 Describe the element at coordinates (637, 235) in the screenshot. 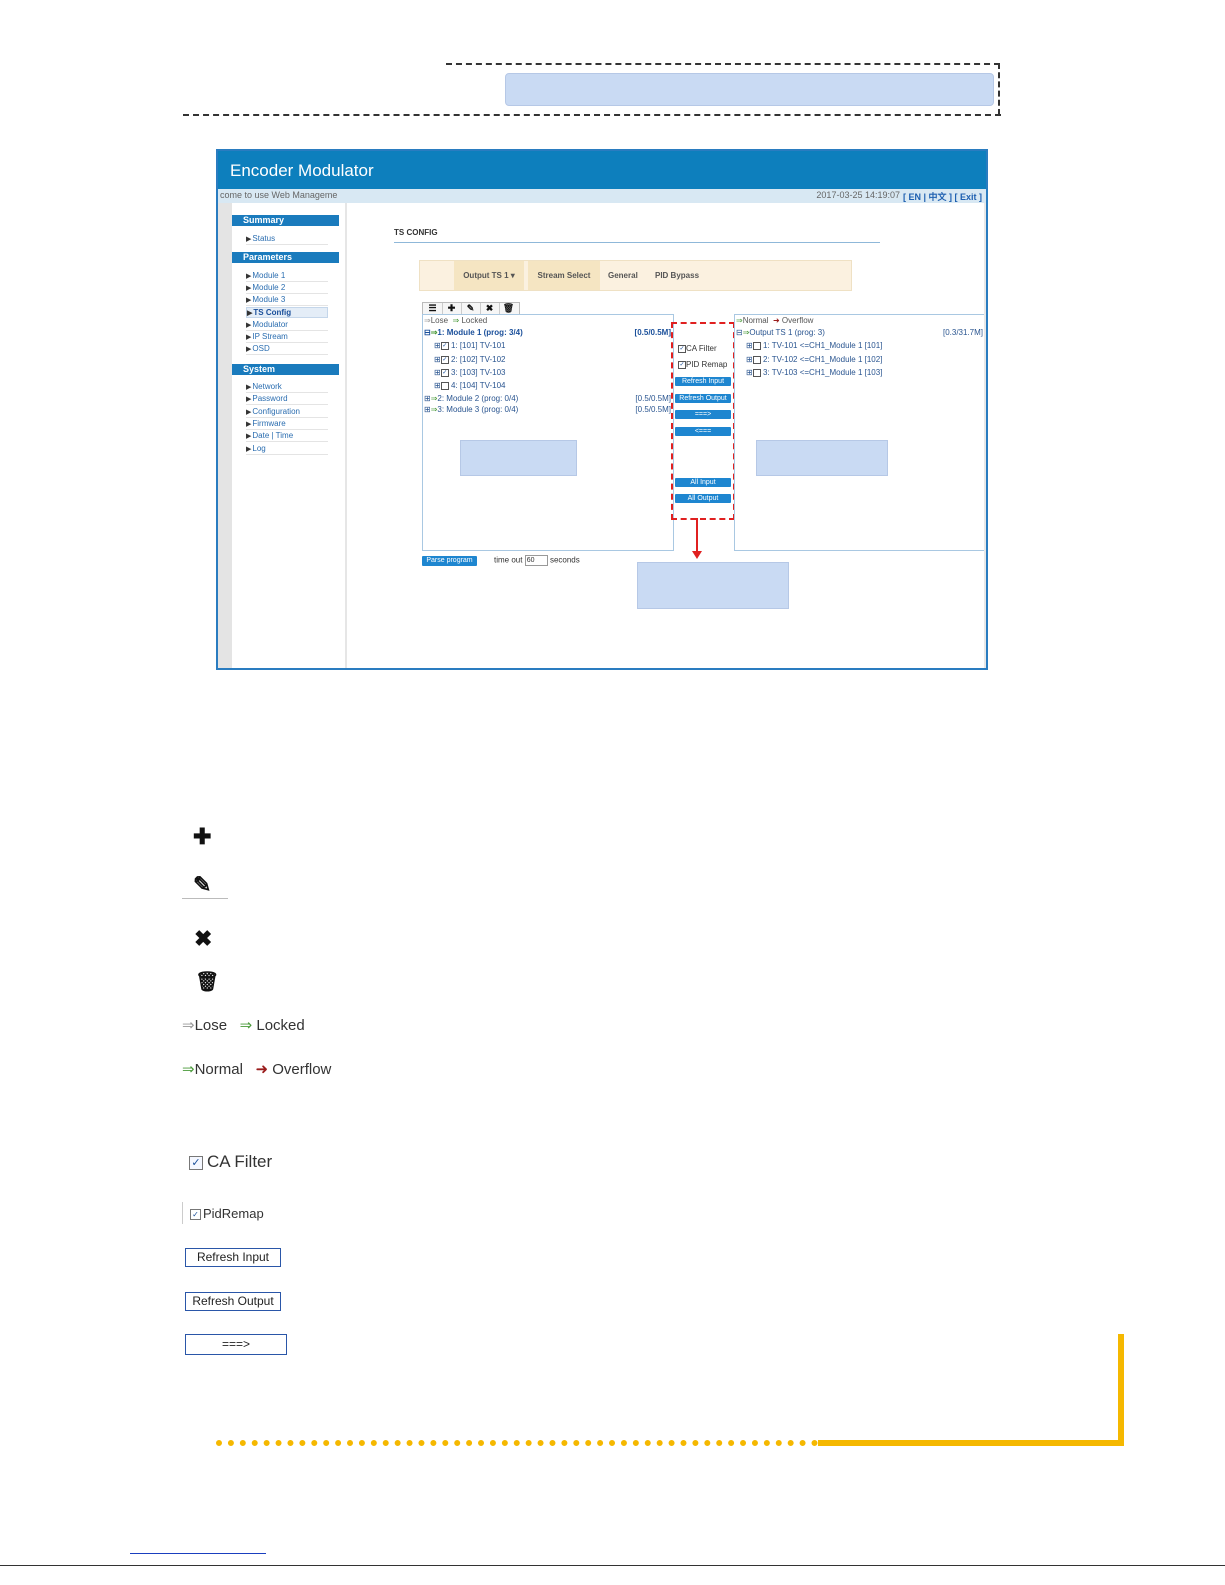

I see `page-title: TS CONFIG` at that location.